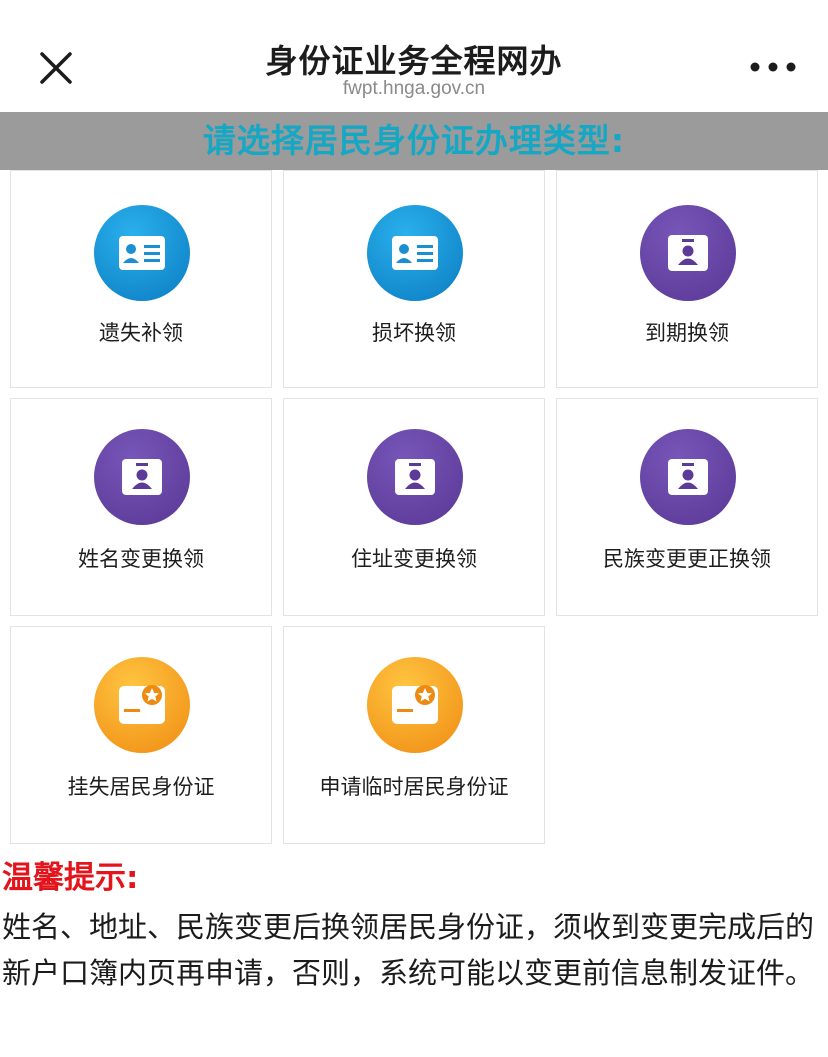 The width and height of the screenshot is (828, 1057). I want to click on tip-title: 温馨提示:, so click(70, 878).